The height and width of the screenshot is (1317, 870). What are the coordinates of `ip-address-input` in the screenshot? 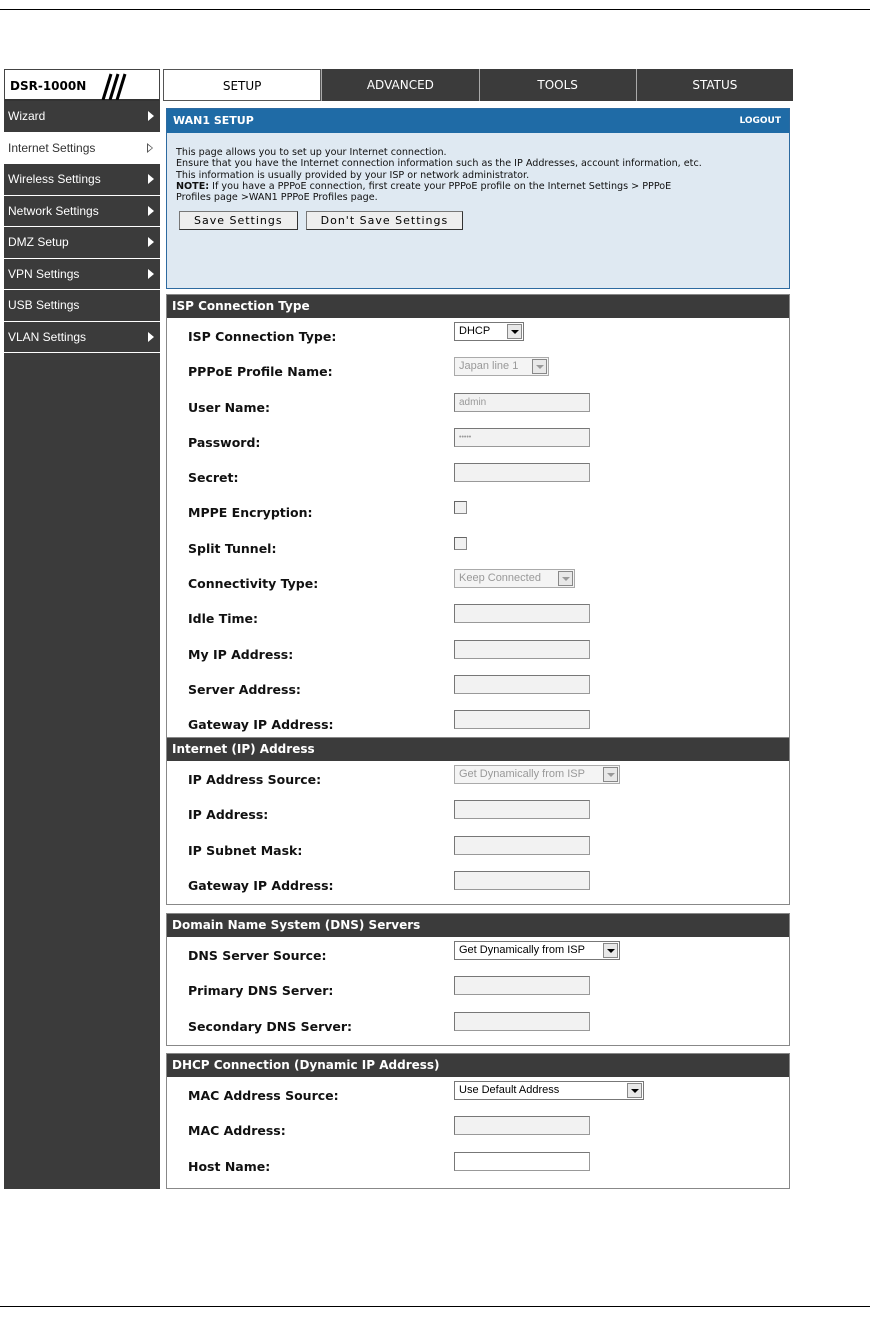 It's located at (522, 810).